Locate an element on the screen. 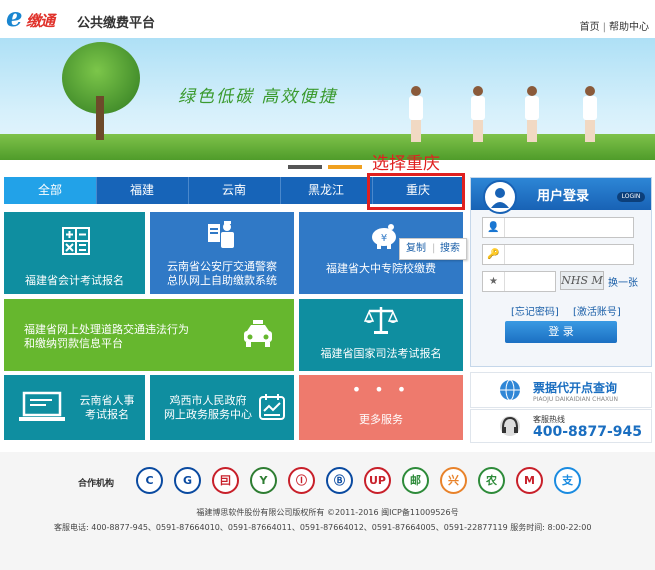 Image resolution: width=655 pixels, height=570 pixels. partner-bank-logo-icon: Ⓑ is located at coordinates (339, 480).